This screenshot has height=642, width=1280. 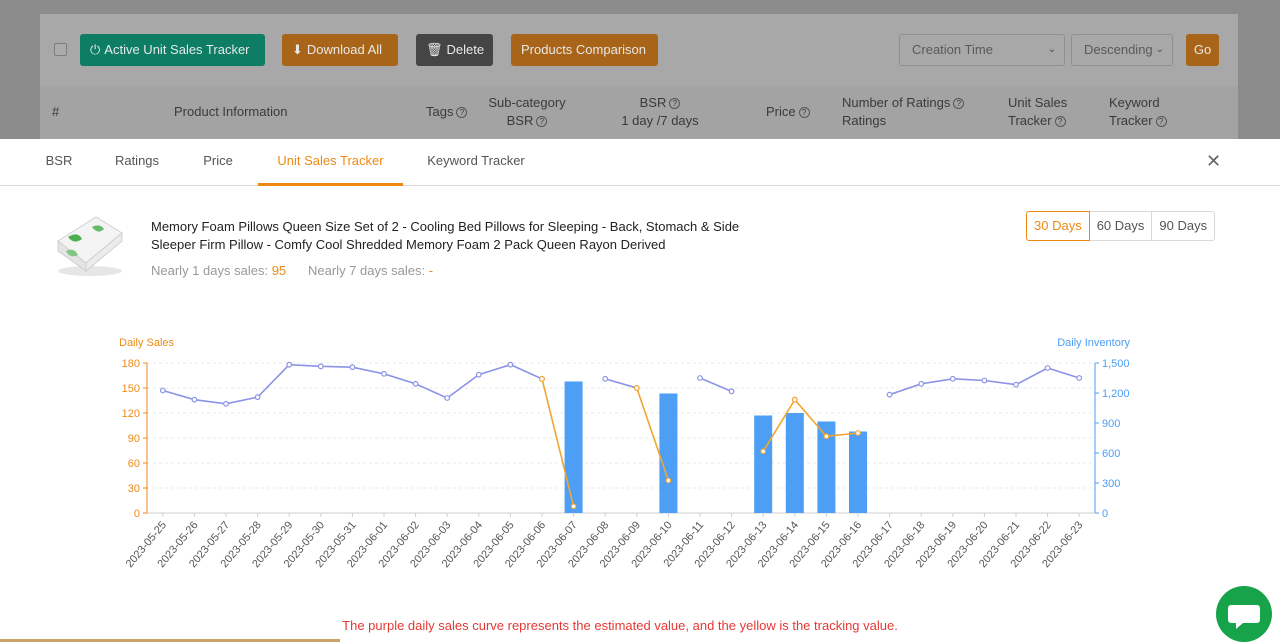 I want to click on tab-unit-sales-tracker: Unit Sales Tracker, so click(x=330, y=162).